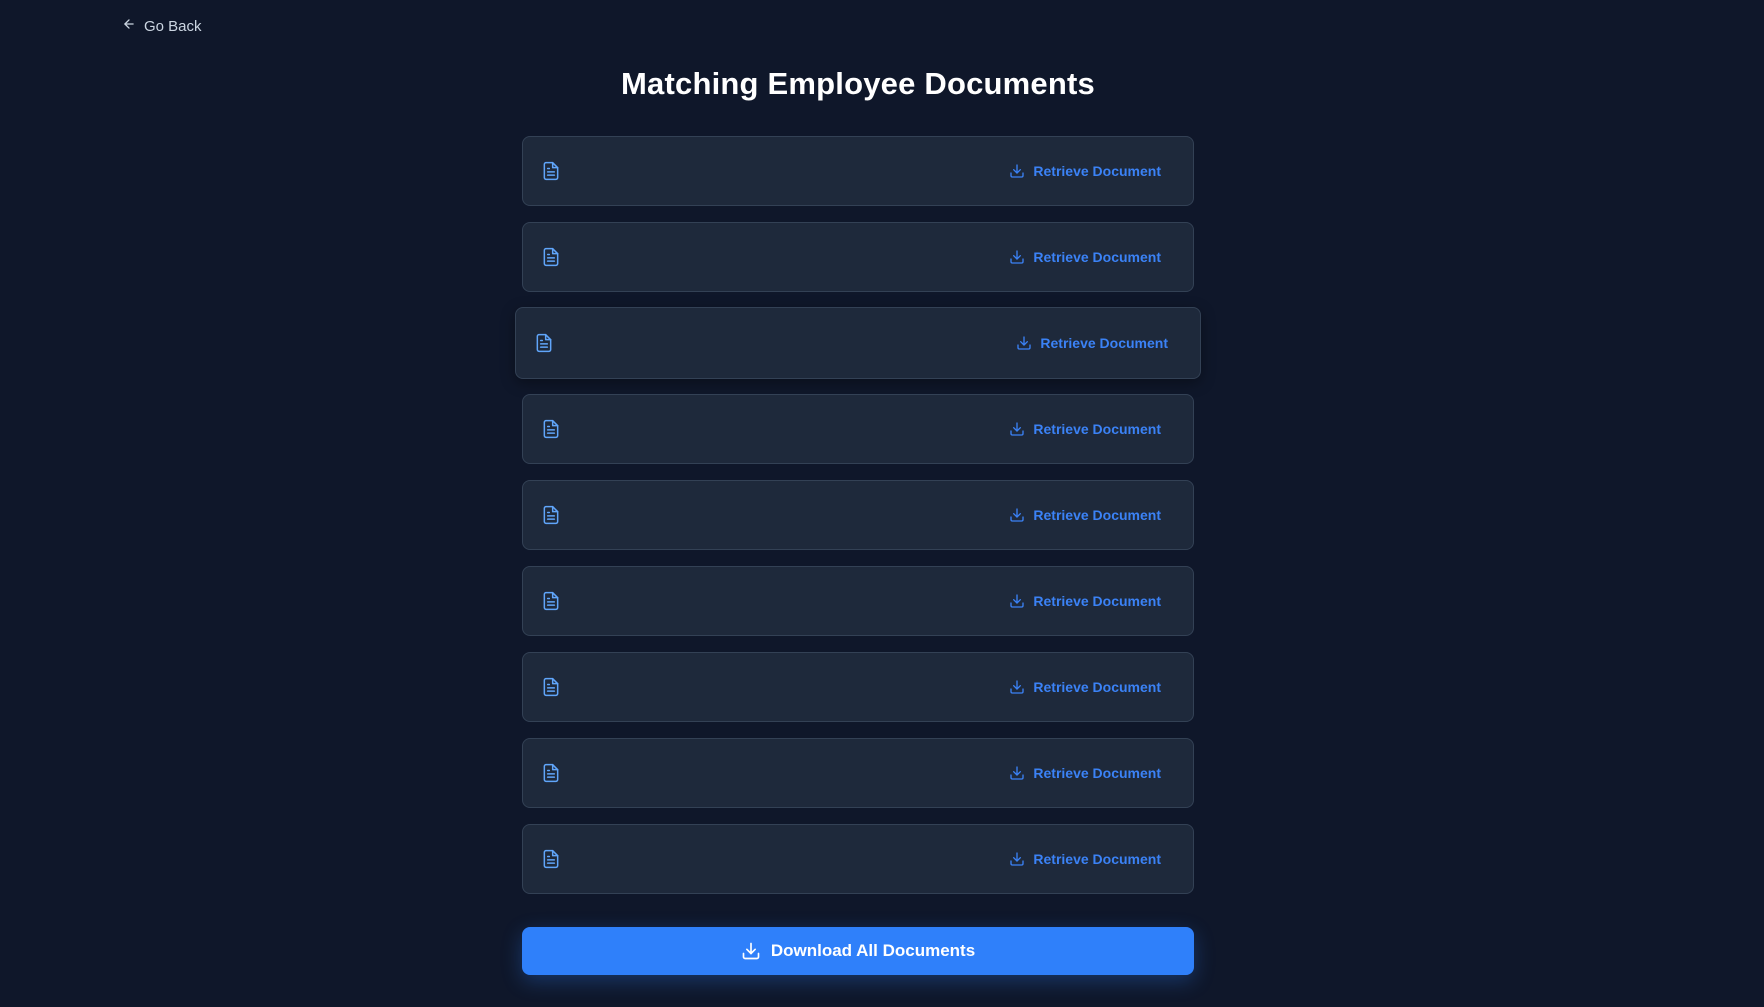  What do you see at coordinates (858, 83) in the screenshot?
I see `page-title: Matching Employee Documents` at bounding box center [858, 83].